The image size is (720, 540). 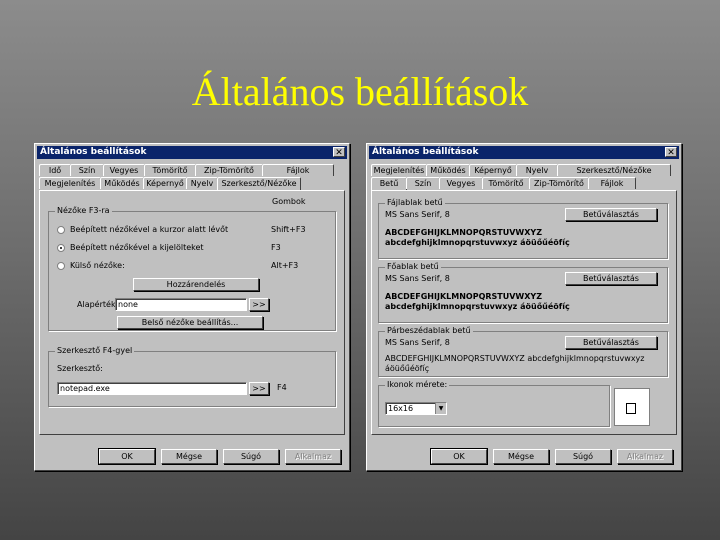 I want to click on associate-button: Hozzárendelés, so click(x=196, y=284).